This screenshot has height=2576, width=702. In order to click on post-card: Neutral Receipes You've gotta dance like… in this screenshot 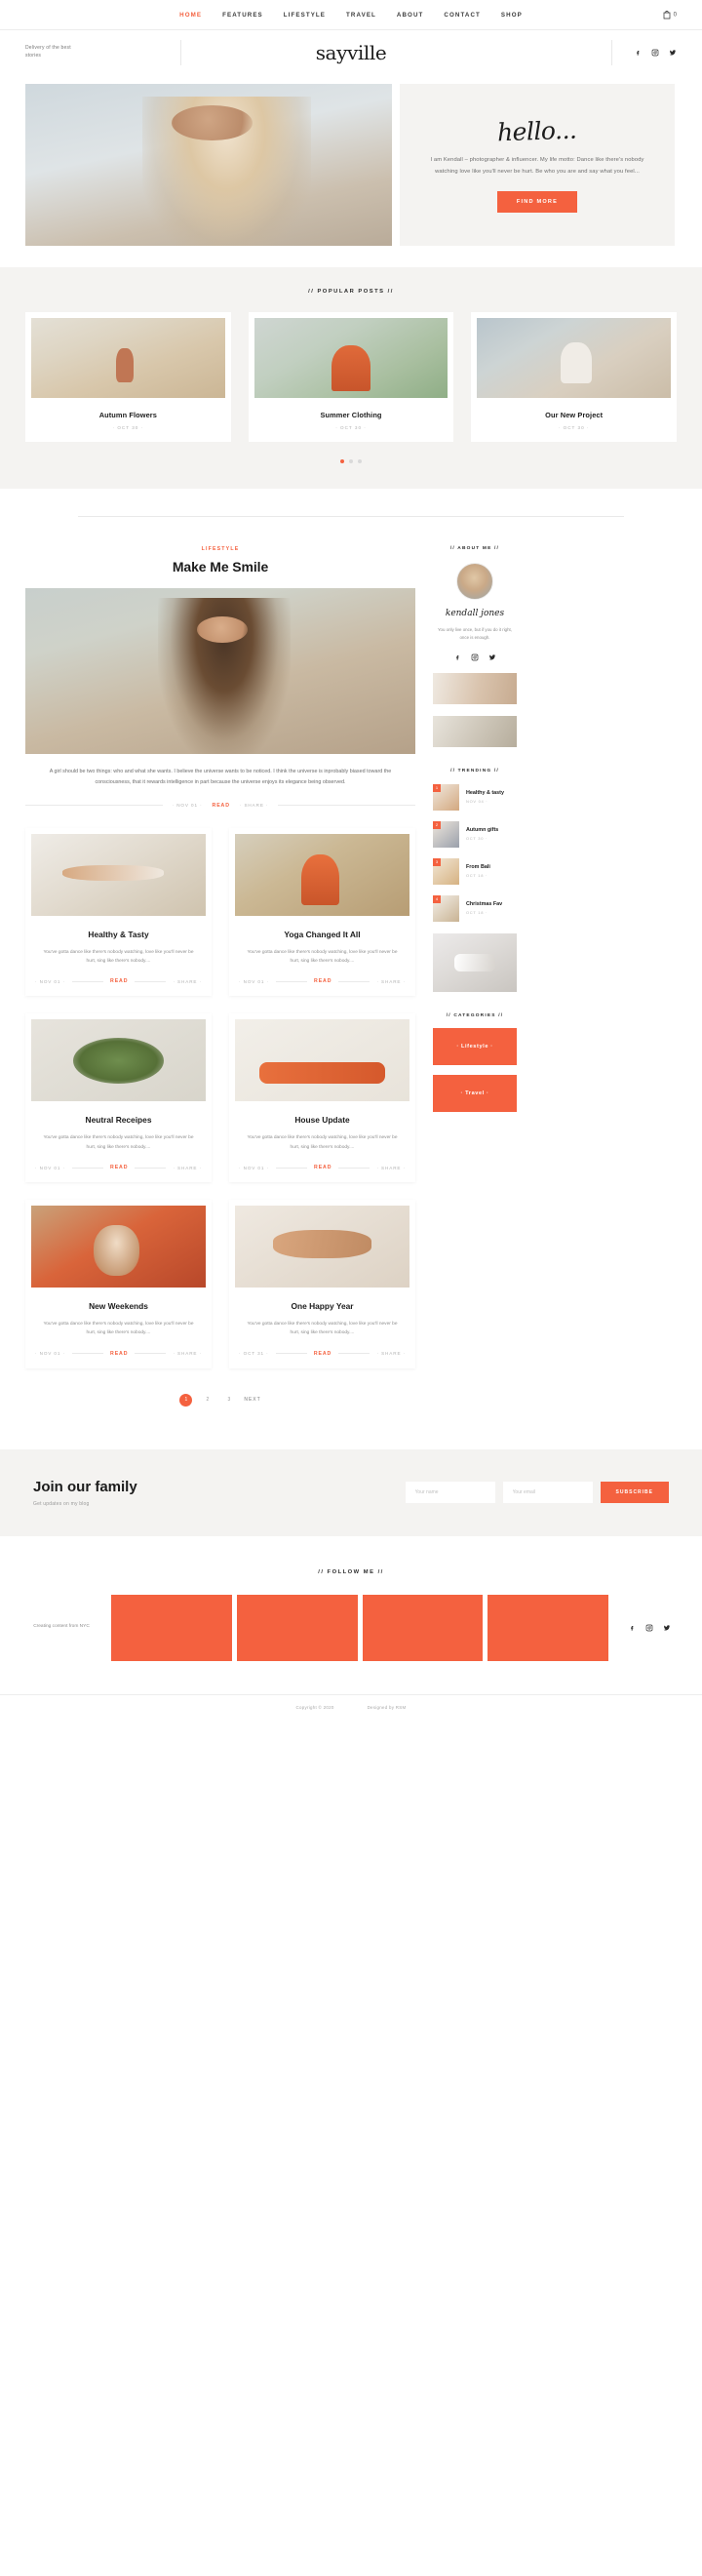, I will do `click(118, 1098)`.